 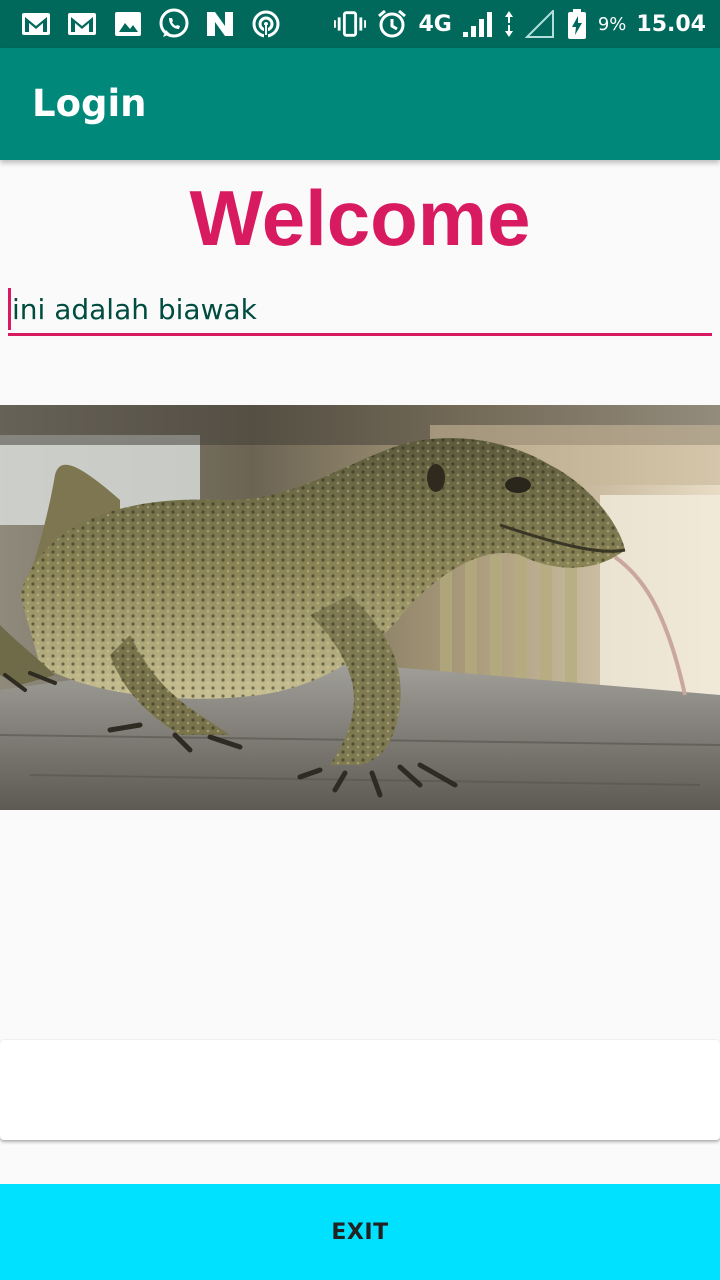 I want to click on text-cursor, so click(x=9, y=309).